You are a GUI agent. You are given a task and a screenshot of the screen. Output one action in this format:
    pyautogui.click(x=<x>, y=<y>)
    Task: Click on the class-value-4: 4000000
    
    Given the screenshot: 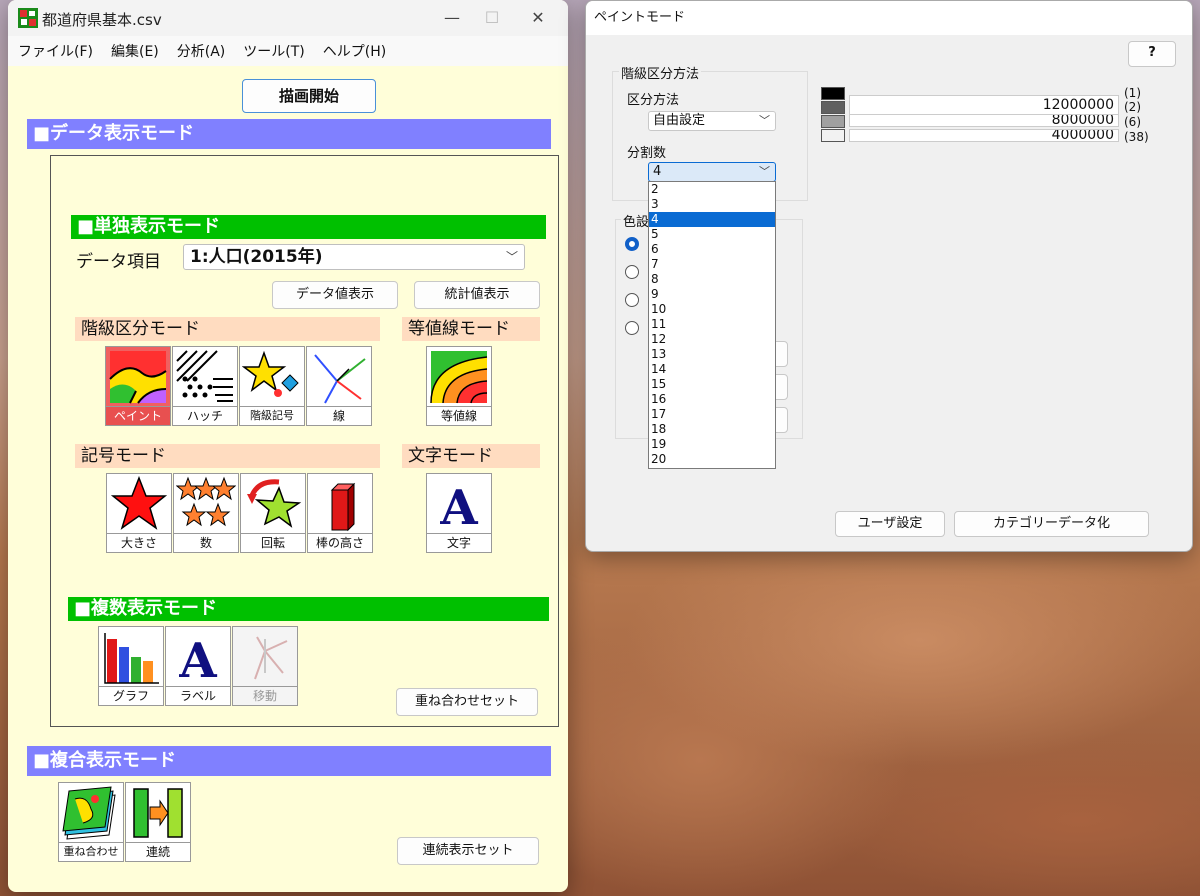 What is the action you would take?
    pyautogui.click(x=984, y=135)
    